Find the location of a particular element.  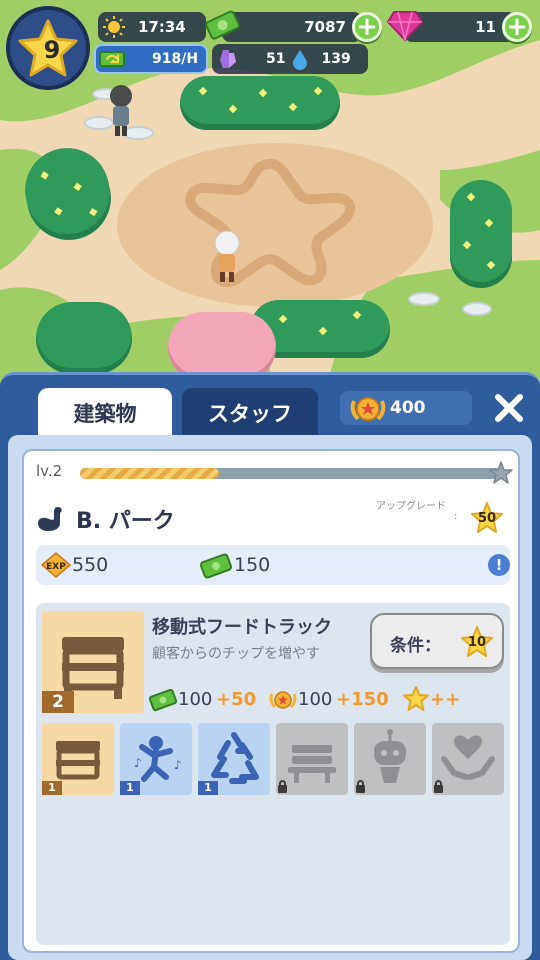

reward-money-bonus: +50 is located at coordinates (236, 699).